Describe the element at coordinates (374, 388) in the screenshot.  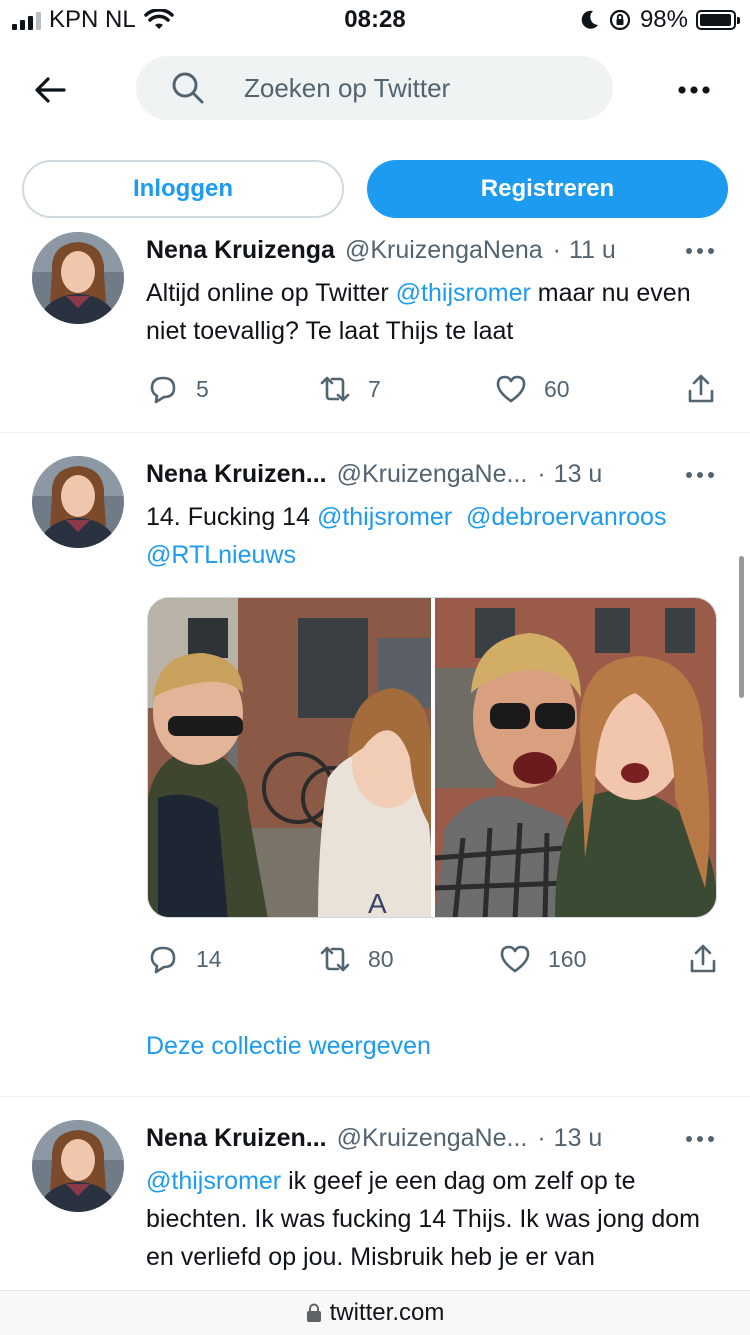
I see `retweet-count: 7` at that location.